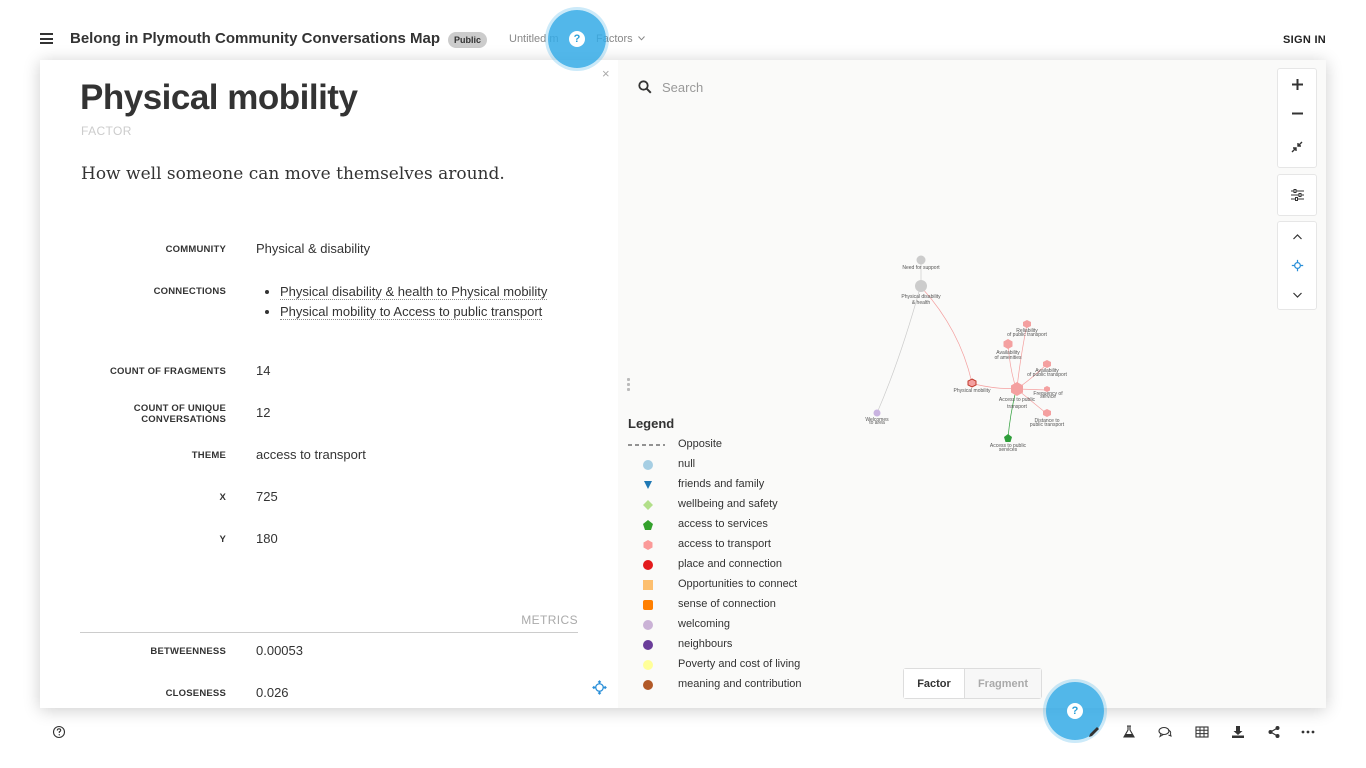  I want to click on triangle-down-icon, so click(648, 485).